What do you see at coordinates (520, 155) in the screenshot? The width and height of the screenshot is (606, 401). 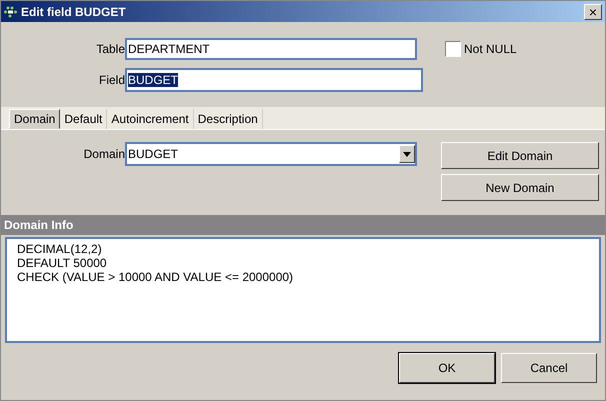 I see `domain-button: Edit Domain` at bounding box center [520, 155].